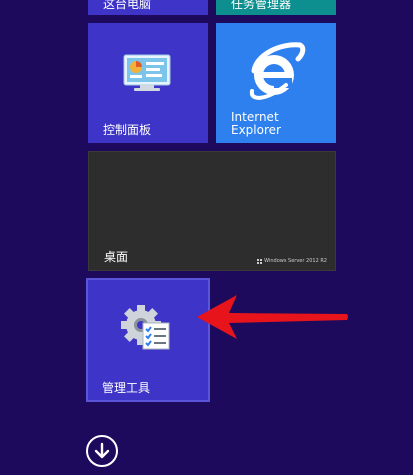  Describe the element at coordinates (295, 261) in the screenshot. I see `windows-server-brand-text: Windows Server 2012 R2` at that location.